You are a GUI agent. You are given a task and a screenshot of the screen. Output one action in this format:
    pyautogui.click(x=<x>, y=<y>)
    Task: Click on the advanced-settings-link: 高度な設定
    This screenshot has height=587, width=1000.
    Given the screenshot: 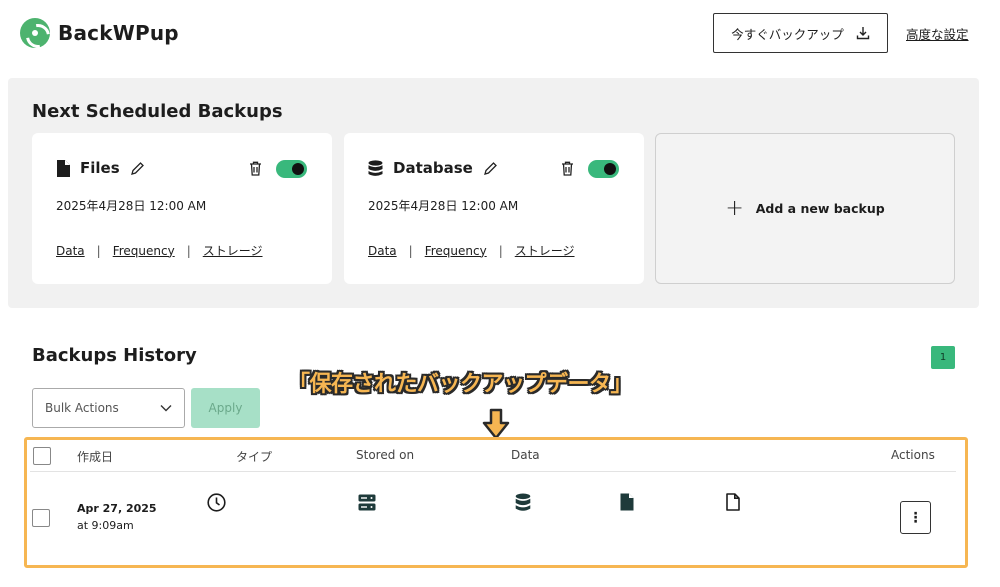 What is the action you would take?
    pyautogui.click(x=937, y=33)
    